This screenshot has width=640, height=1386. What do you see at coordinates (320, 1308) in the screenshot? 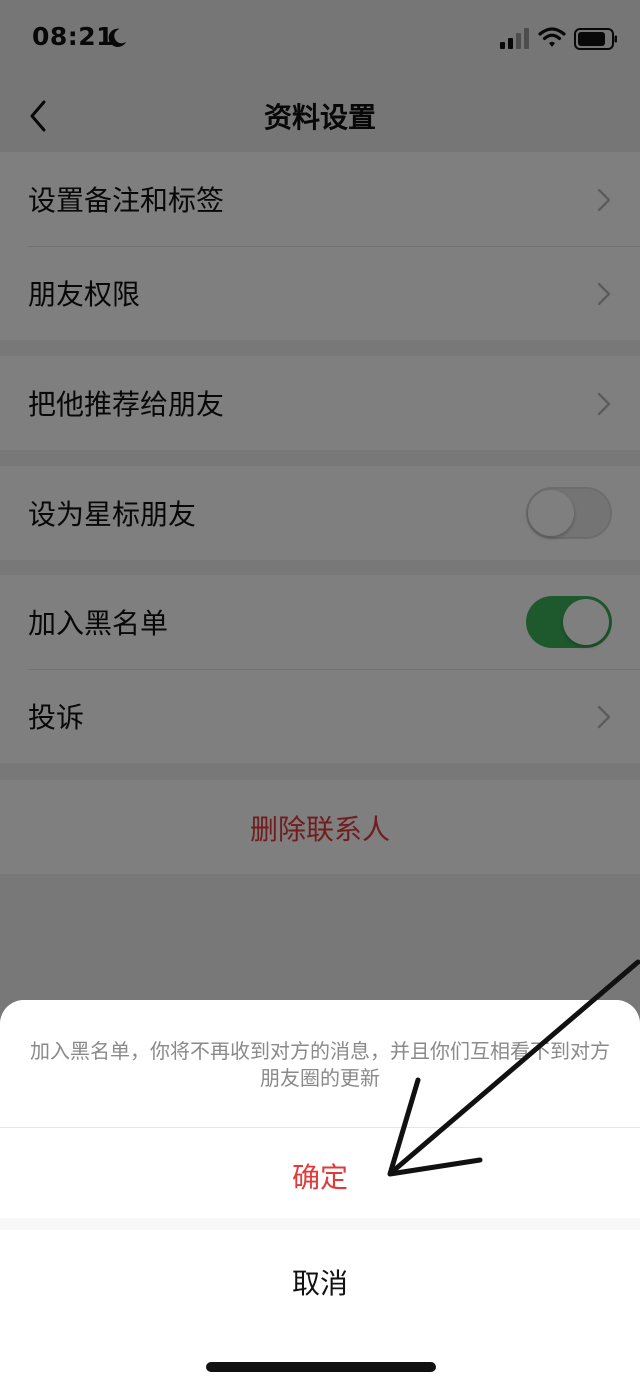
I see `cancel-button: 取消` at bounding box center [320, 1308].